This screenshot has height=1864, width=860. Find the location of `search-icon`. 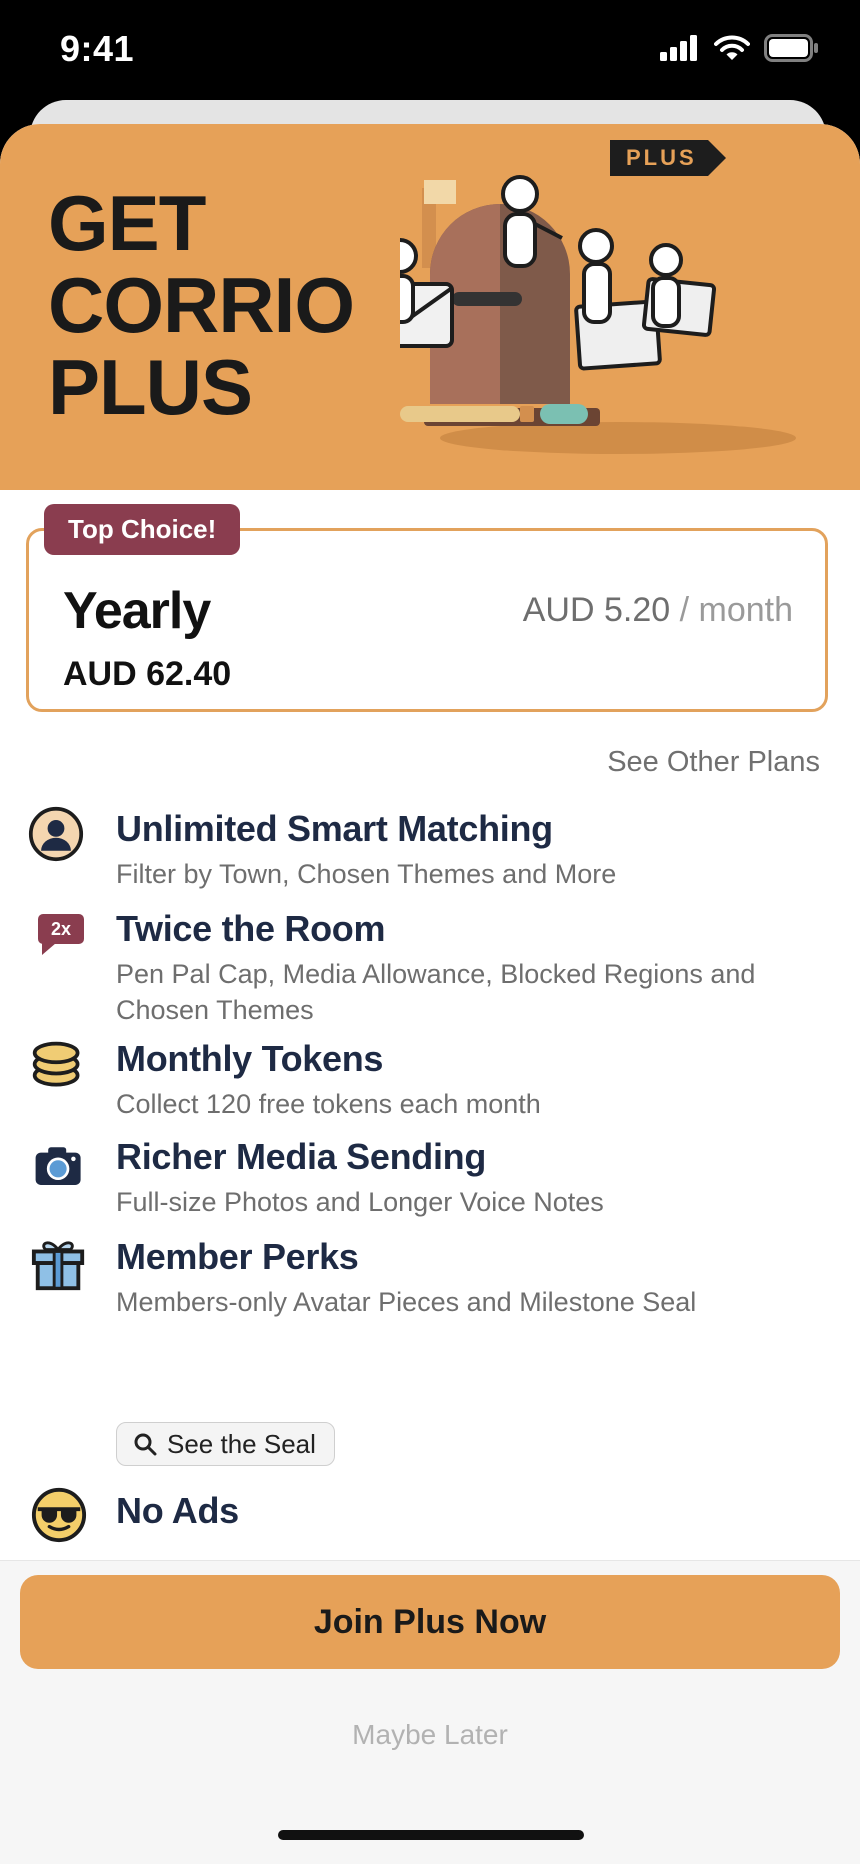

search-icon is located at coordinates (145, 1444).